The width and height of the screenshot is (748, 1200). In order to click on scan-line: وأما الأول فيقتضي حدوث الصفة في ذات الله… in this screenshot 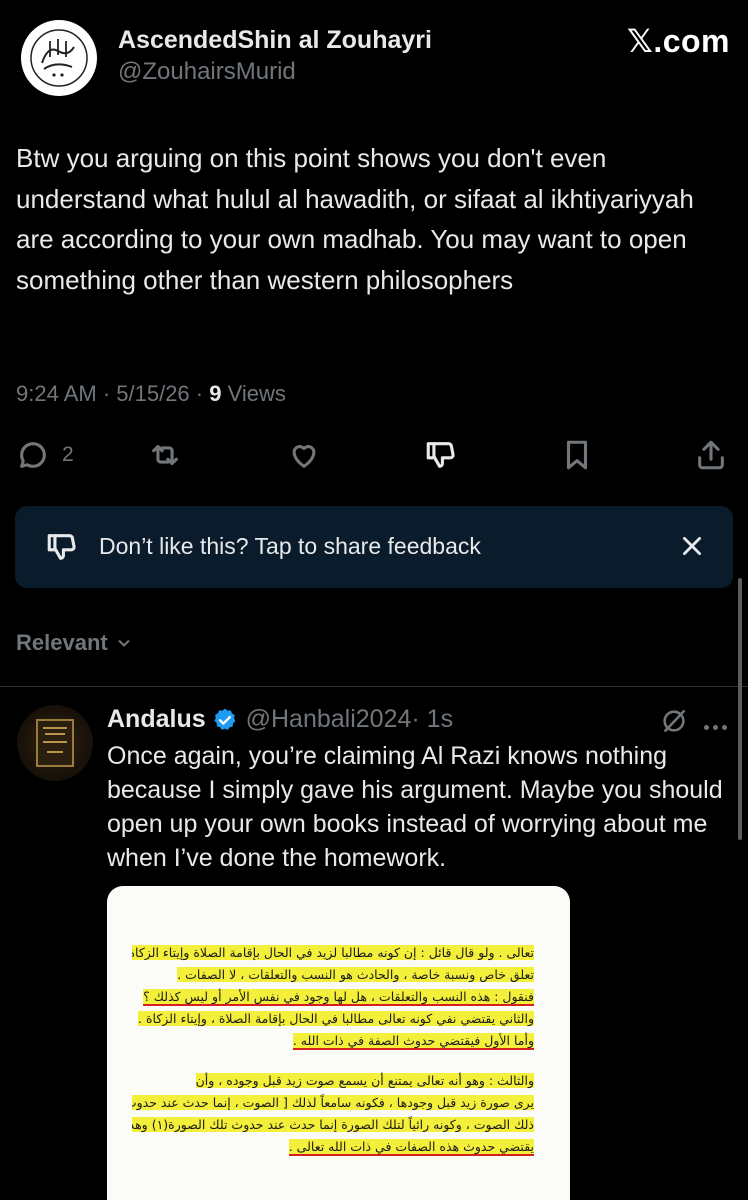, I will do `click(413, 1041)`.